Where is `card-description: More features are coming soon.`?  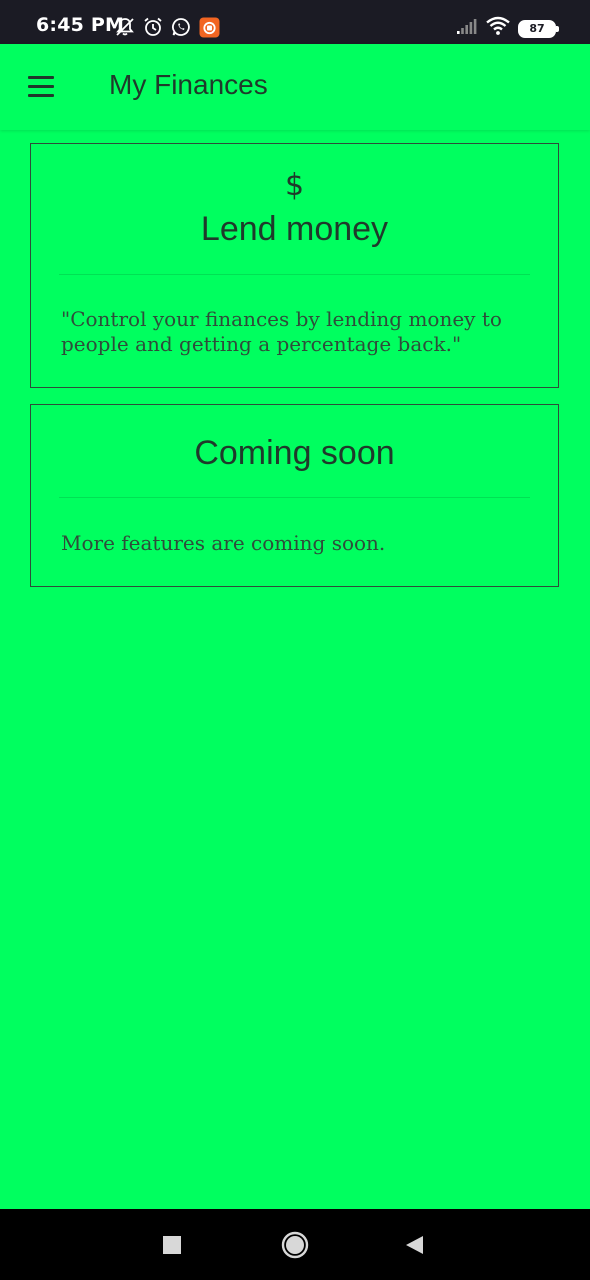 card-description: More features are coming soon. is located at coordinates (223, 543).